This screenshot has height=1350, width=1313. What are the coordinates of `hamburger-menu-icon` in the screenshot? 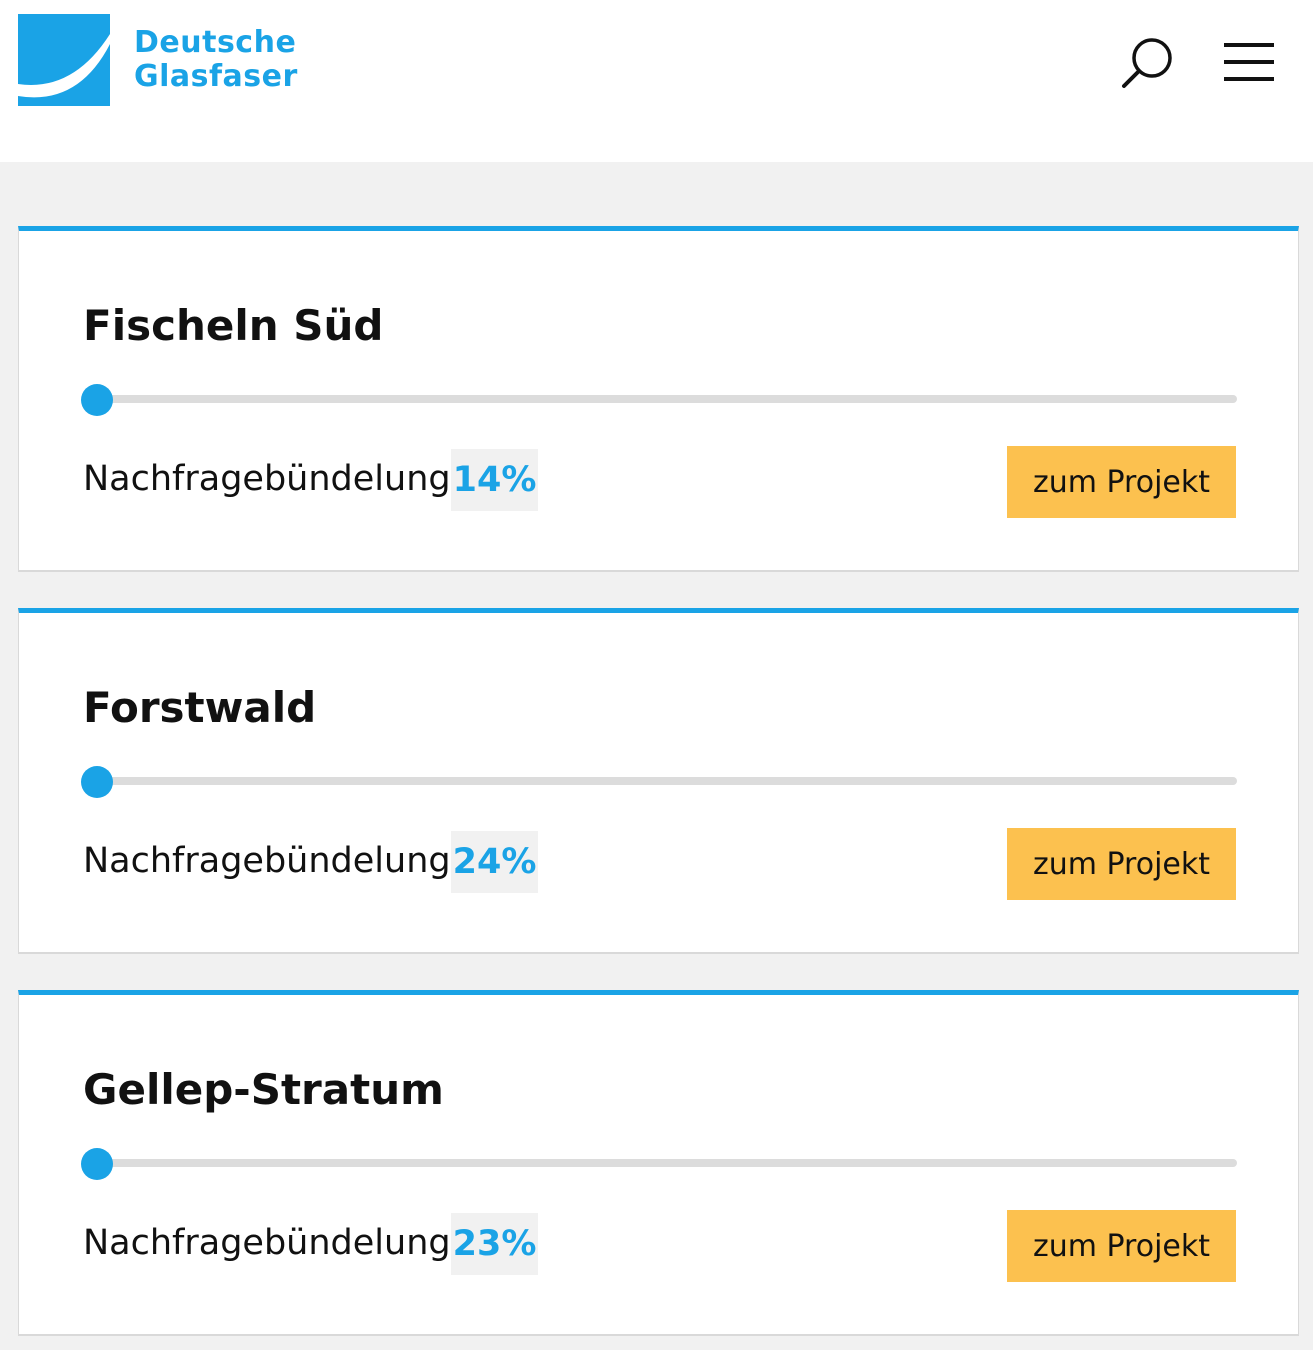 It's located at (1249, 62).